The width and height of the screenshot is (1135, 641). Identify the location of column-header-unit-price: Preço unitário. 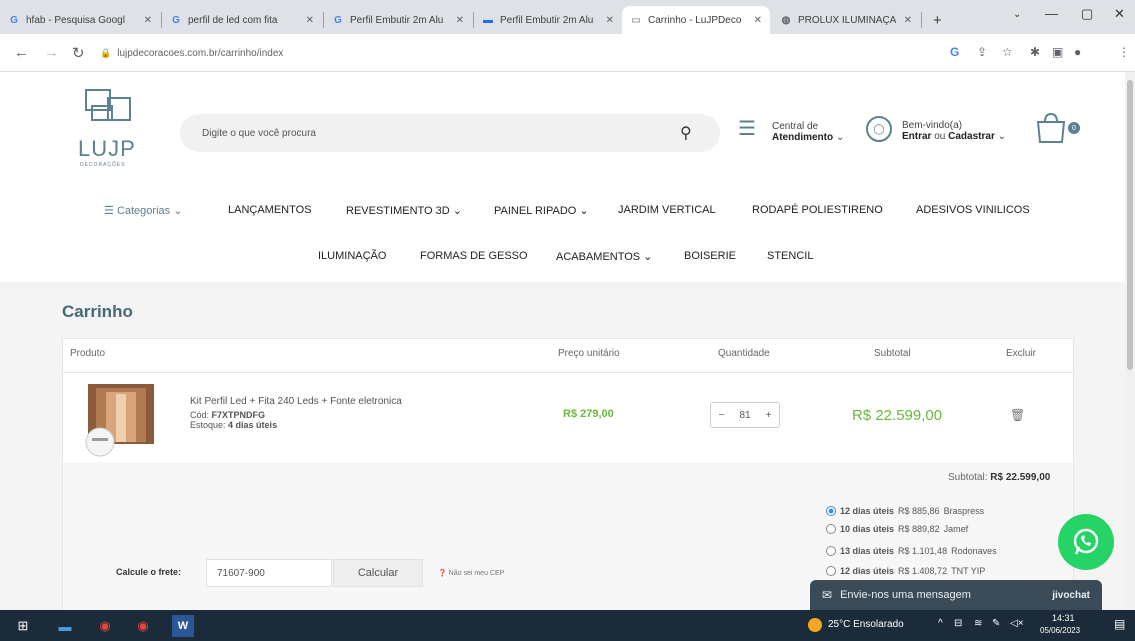
(589, 353).